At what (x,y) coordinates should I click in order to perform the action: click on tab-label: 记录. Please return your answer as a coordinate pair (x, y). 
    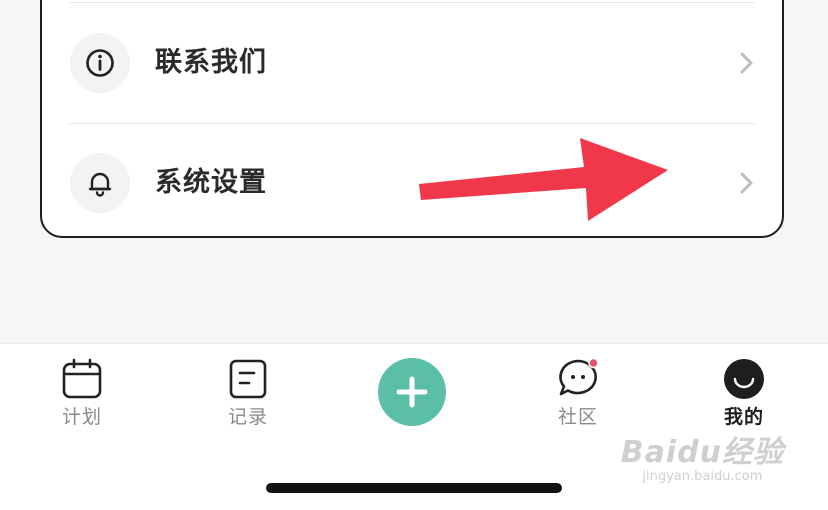
    Looking at the image, I should click on (247, 417).